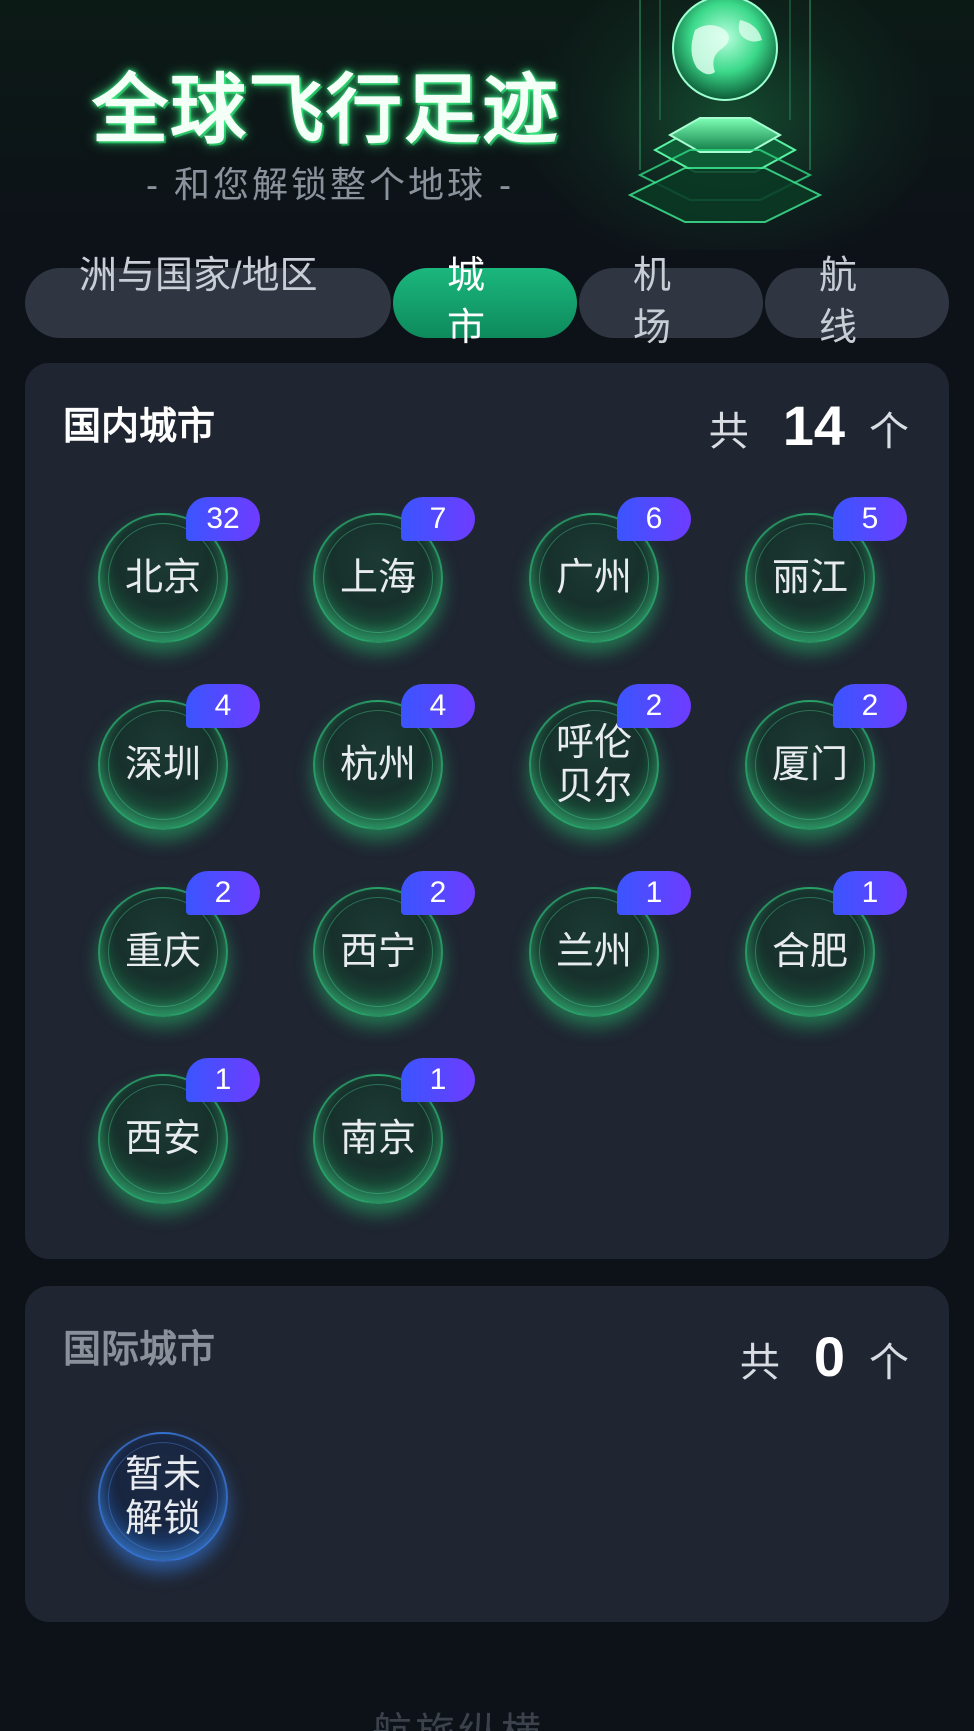  I want to click on section-title: 国际城市, so click(139, 1350).